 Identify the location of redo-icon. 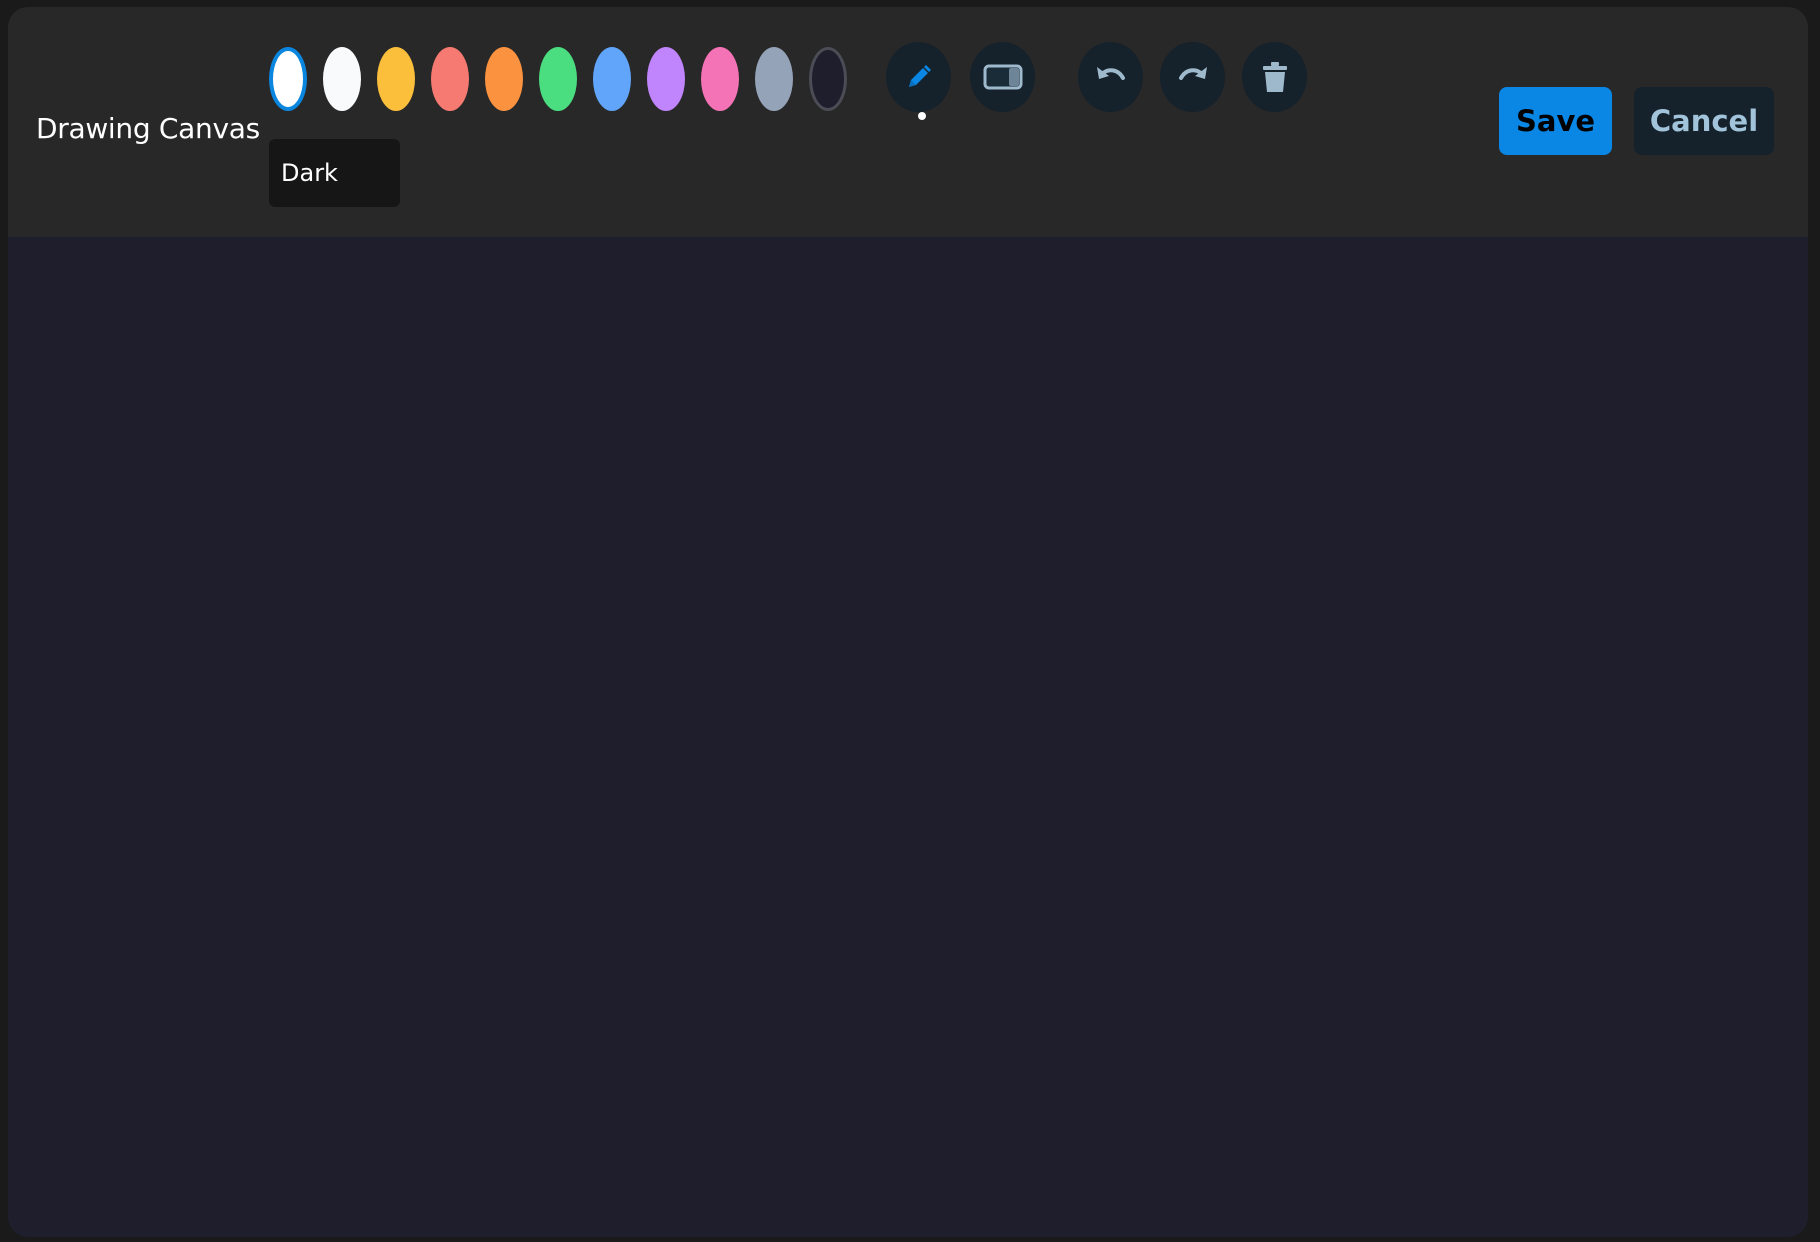
(1192, 73).